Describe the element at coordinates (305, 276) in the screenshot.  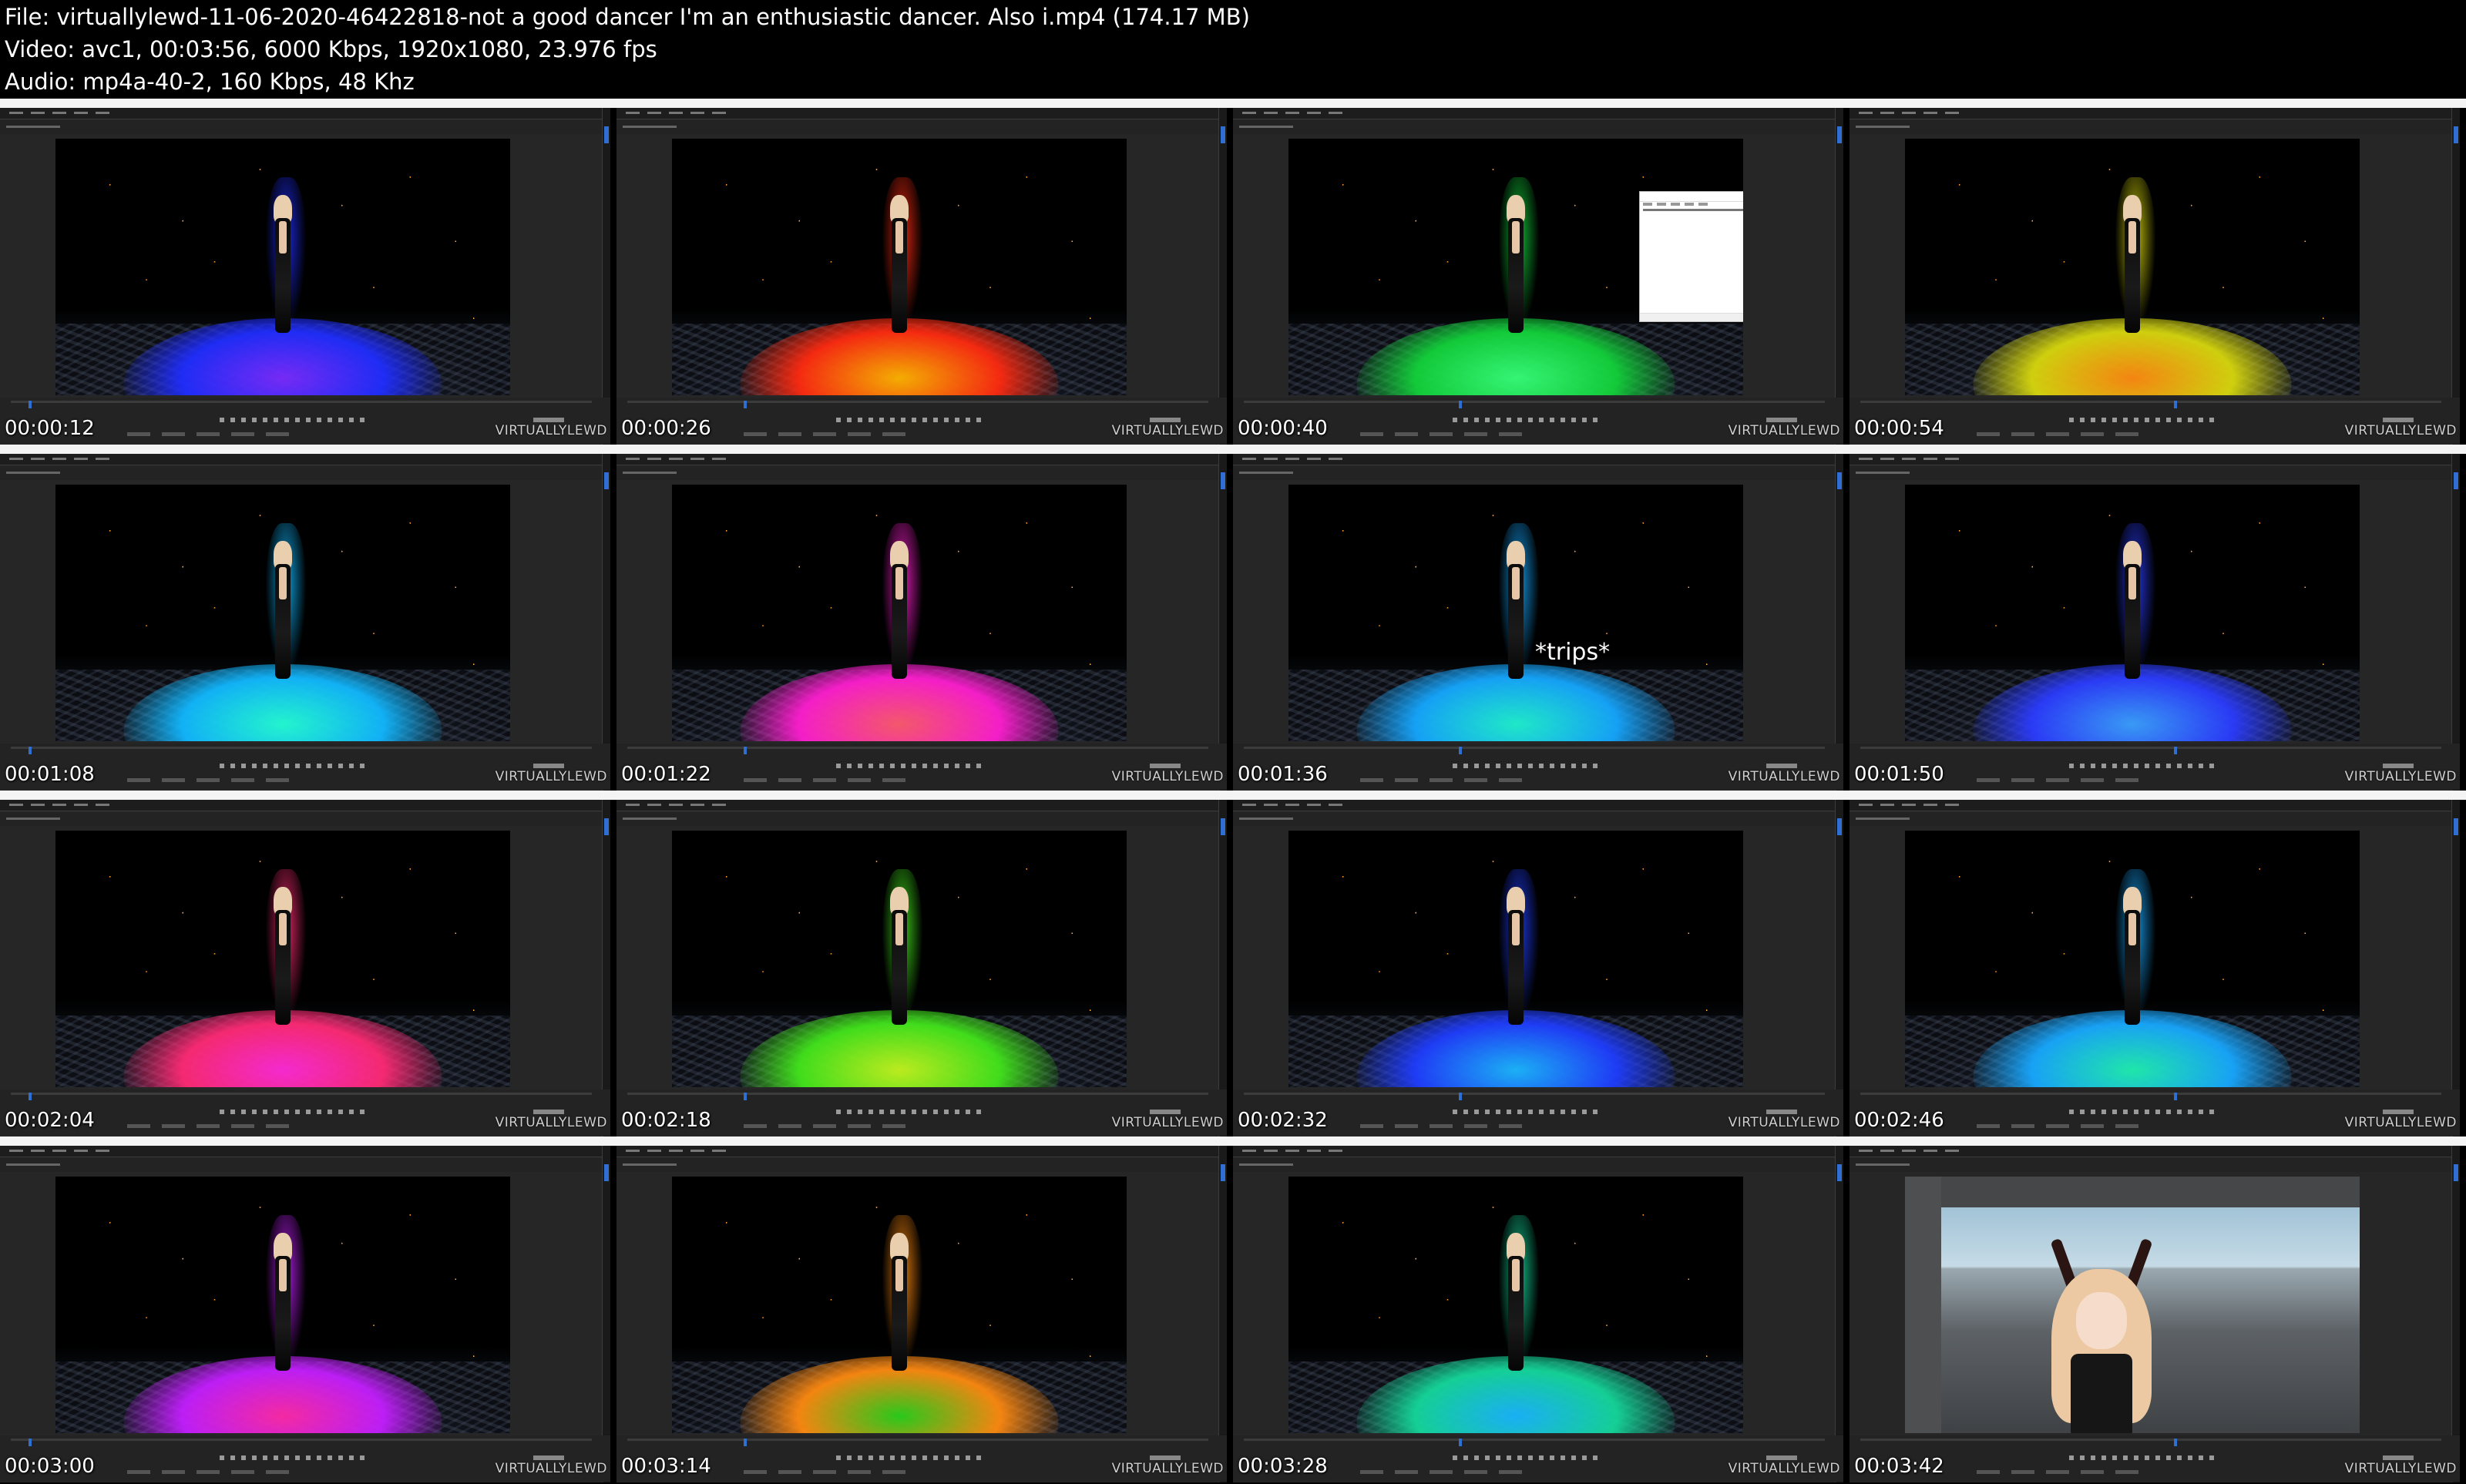
I see `thumbnail-tile: 00:00:12 VIRTUALLYLEWD` at that location.